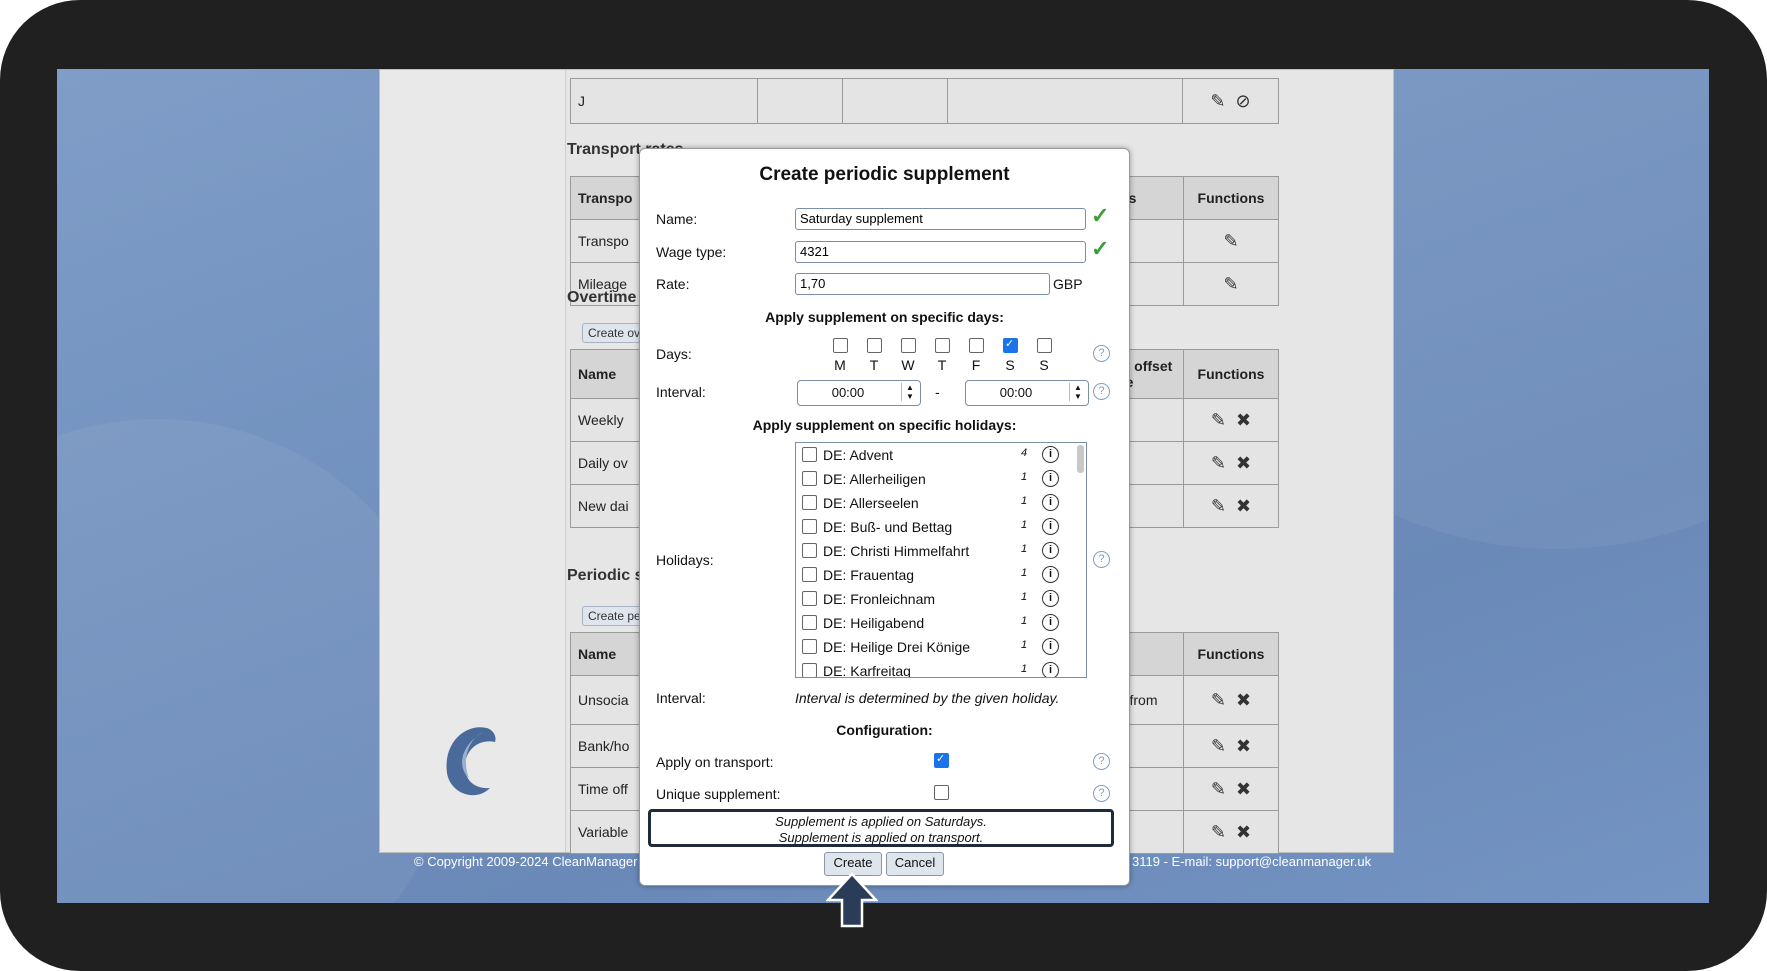  I want to click on name-input, so click(940, 219).